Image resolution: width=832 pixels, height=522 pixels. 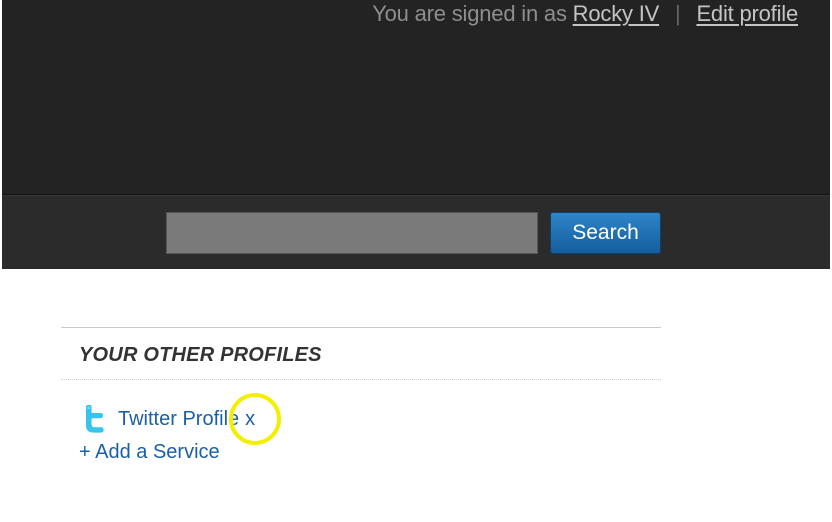 What do you see at coordinates (200, 355) in the screenshot?
I see `section-title: YOUR OTHER PROFILES` at bounding box center [200, 355].